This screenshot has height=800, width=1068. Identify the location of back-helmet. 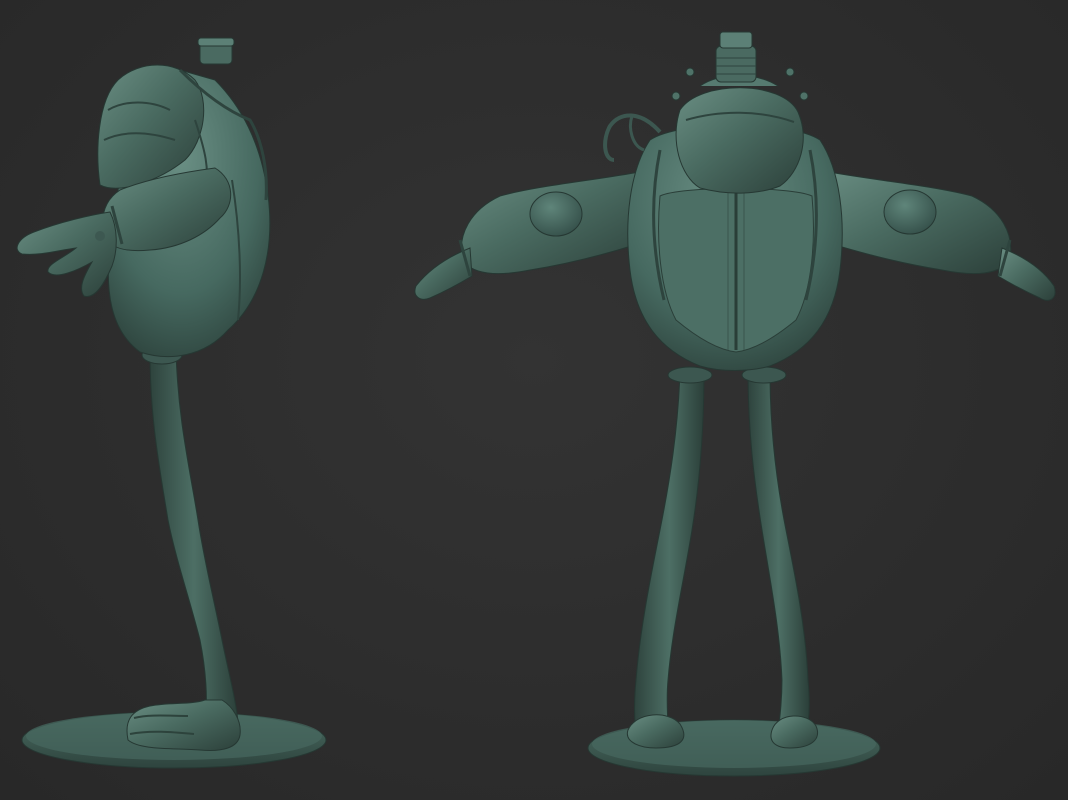
(739, 140).